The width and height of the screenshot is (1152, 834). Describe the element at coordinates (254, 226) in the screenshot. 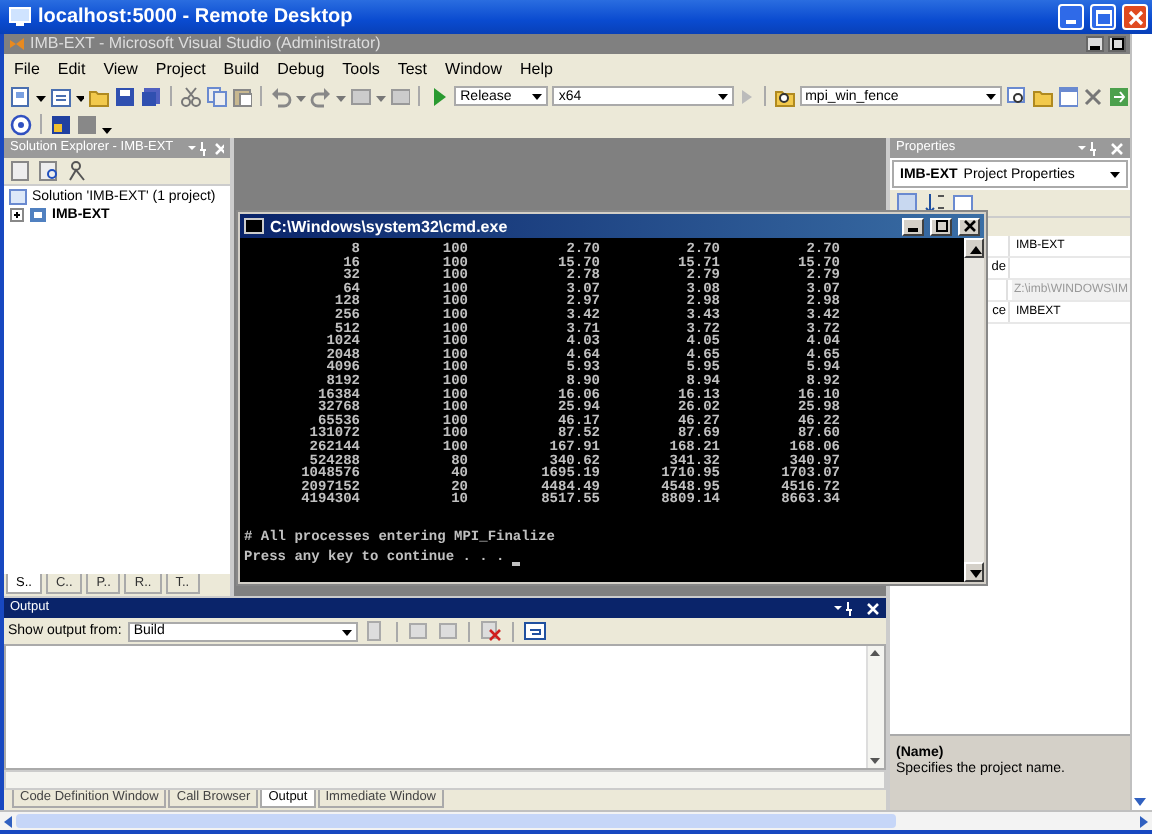

I see `console-icon` at that location.